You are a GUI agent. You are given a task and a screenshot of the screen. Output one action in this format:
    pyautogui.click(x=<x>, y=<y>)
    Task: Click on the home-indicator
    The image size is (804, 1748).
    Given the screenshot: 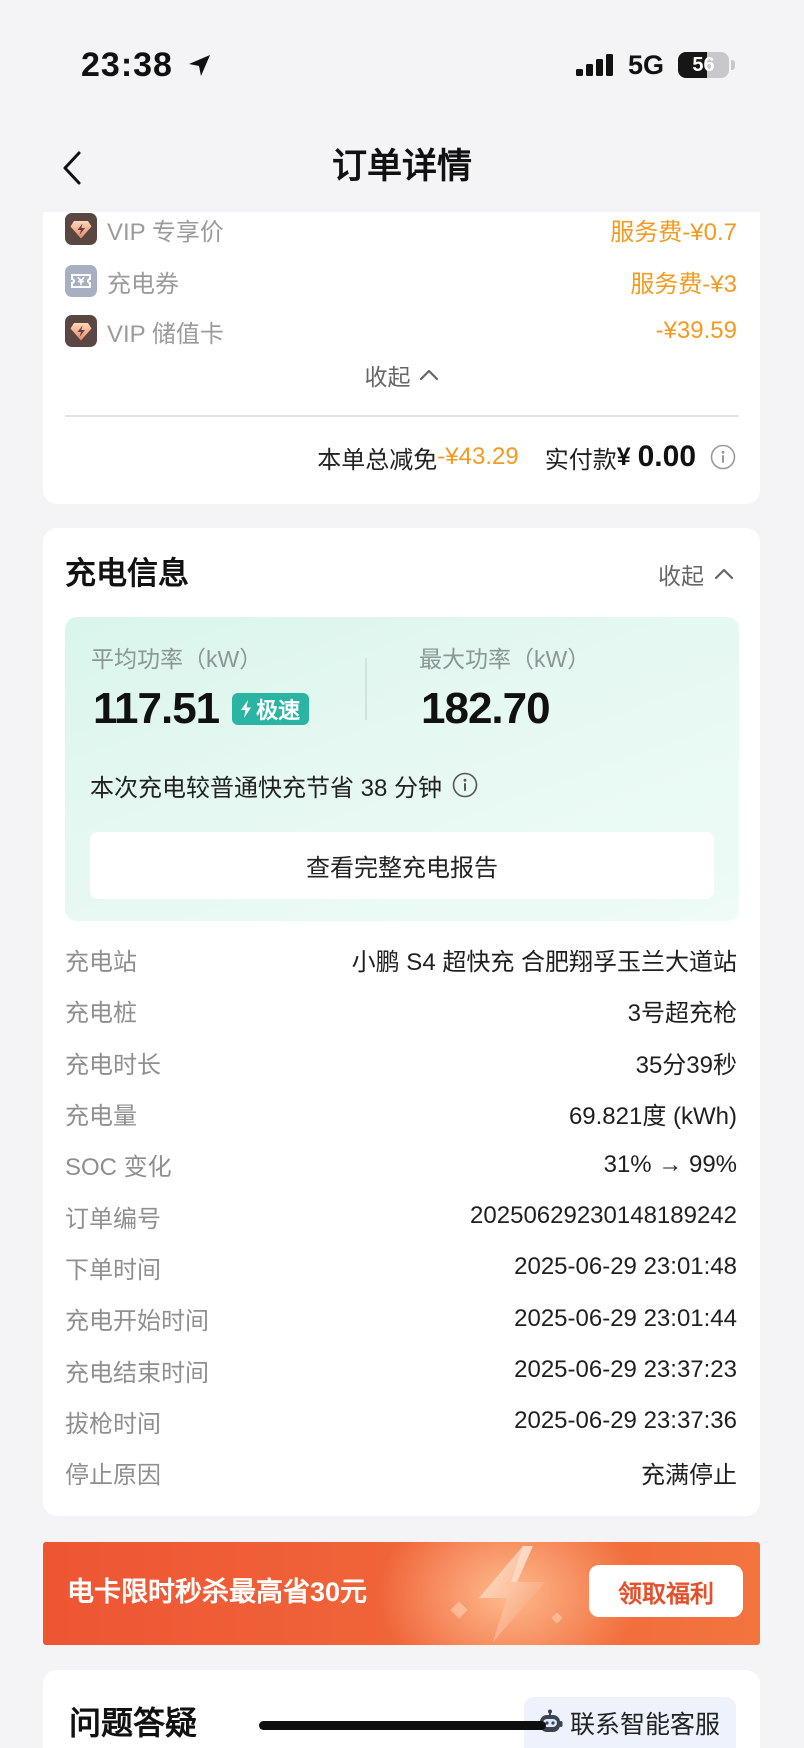 What is the action you would take?
    pyautogui.click(x=402, y=1725)
    